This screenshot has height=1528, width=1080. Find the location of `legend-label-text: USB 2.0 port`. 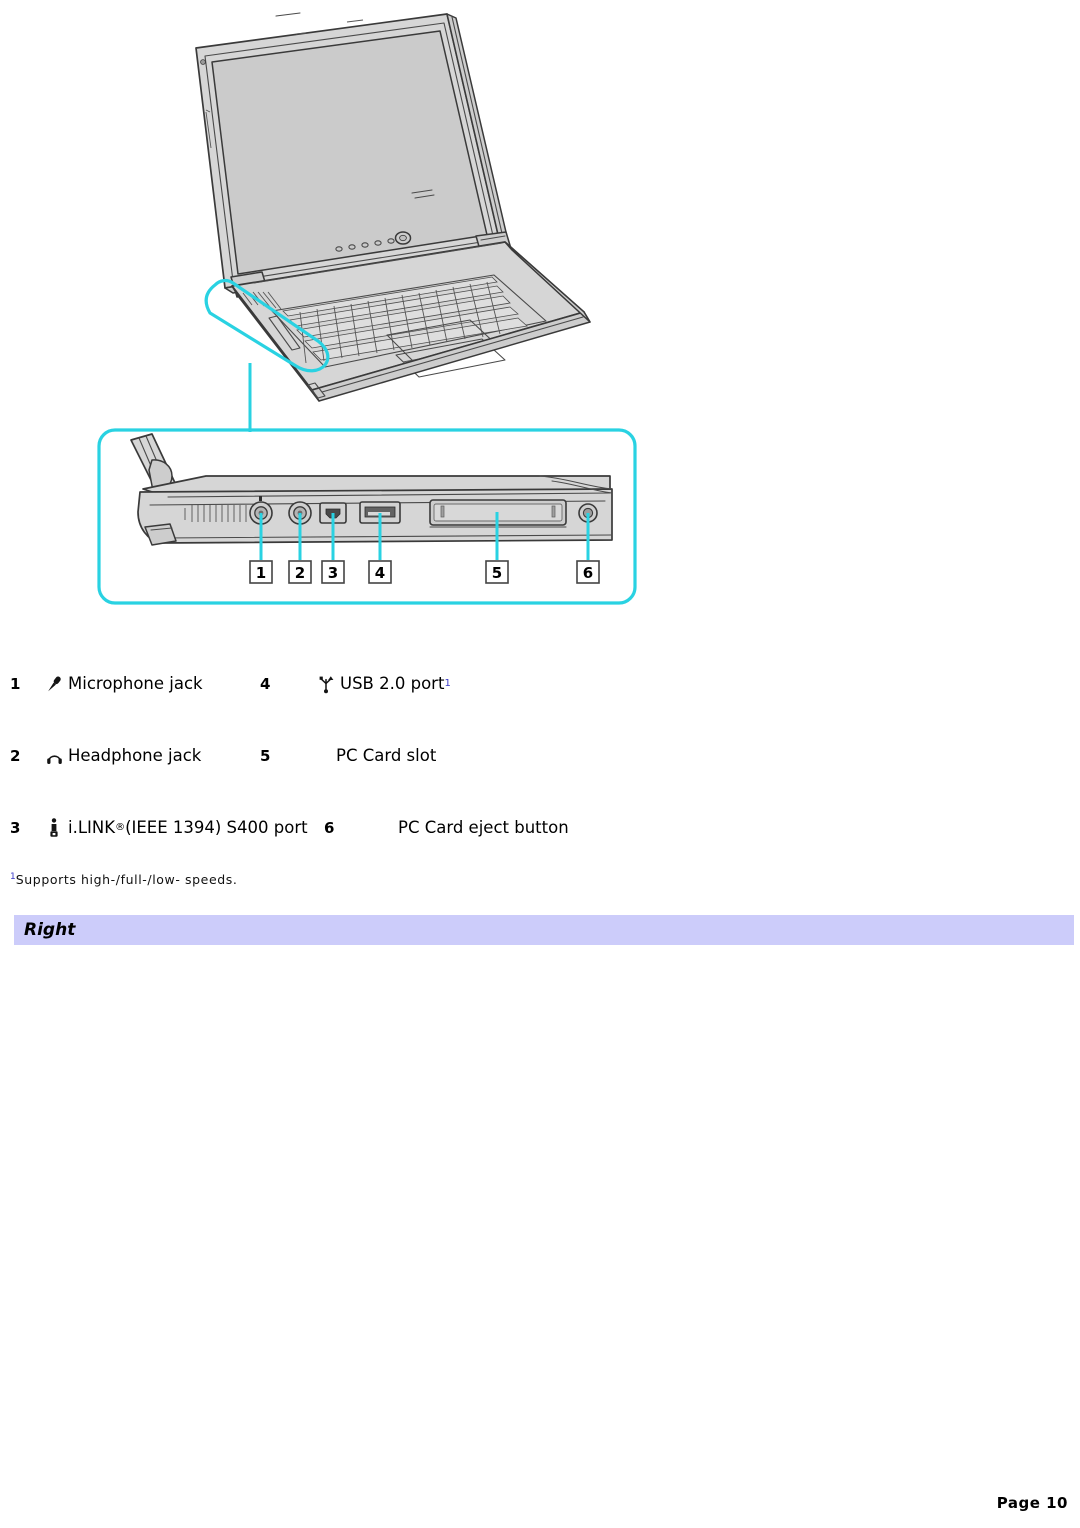

legend-label-text: USB 2.0 port is located at coordinates (392, 683).